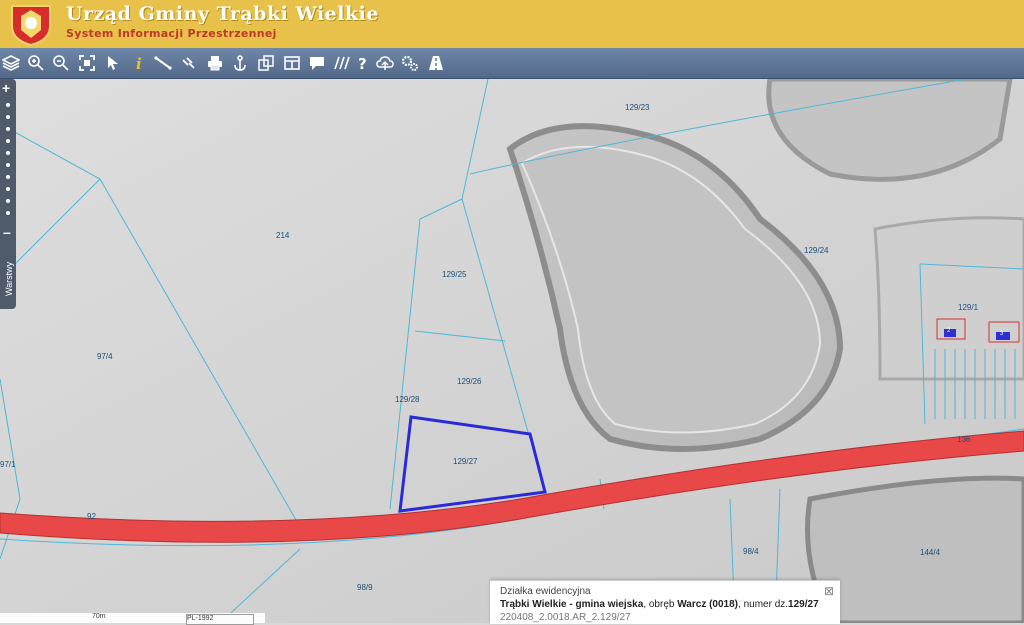 This screenshot has height=625, width=1024. I want to click on popup-title: Działka ewidencyjna, so click(545, 591).